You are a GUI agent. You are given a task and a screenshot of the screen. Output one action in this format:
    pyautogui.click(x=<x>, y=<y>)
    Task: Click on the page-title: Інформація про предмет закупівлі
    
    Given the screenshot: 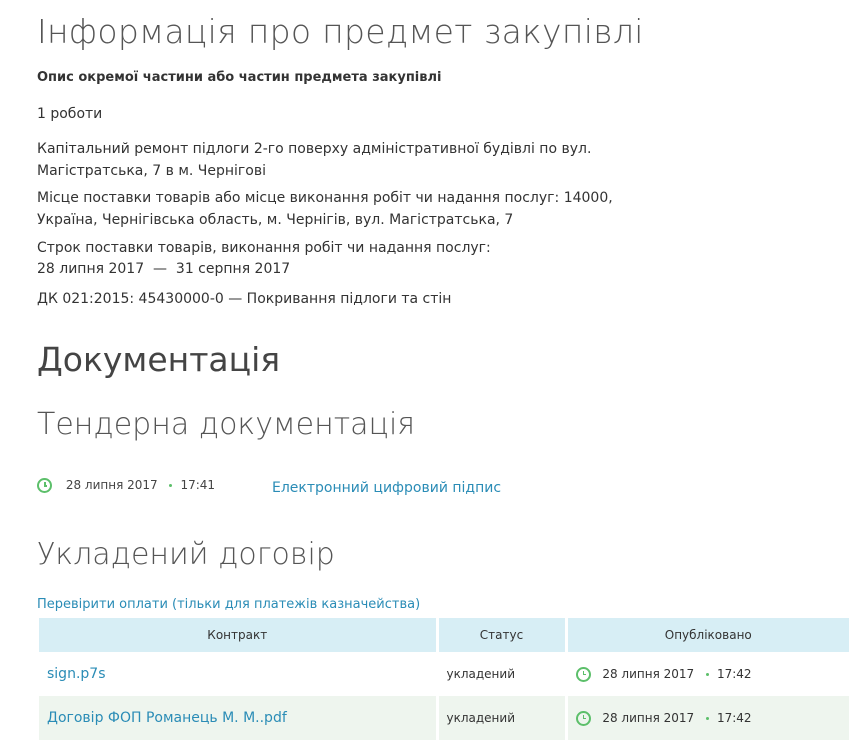 What is the action you would take?
    pyautogui.click(x=340, y=31)
    